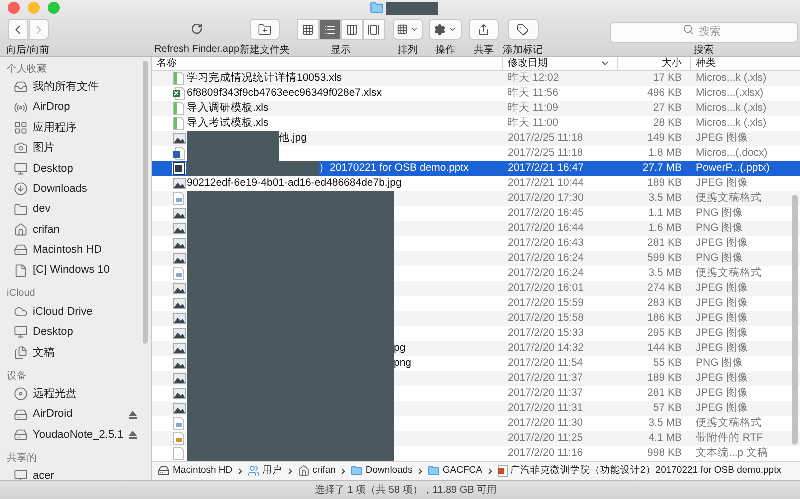  What do you see at coordinates (476, 438) in the screenshot?
I see `file-row: 2017/2/20 11:25 4.1 MB 带附件的 RTF` at bounding box center [476, 438].